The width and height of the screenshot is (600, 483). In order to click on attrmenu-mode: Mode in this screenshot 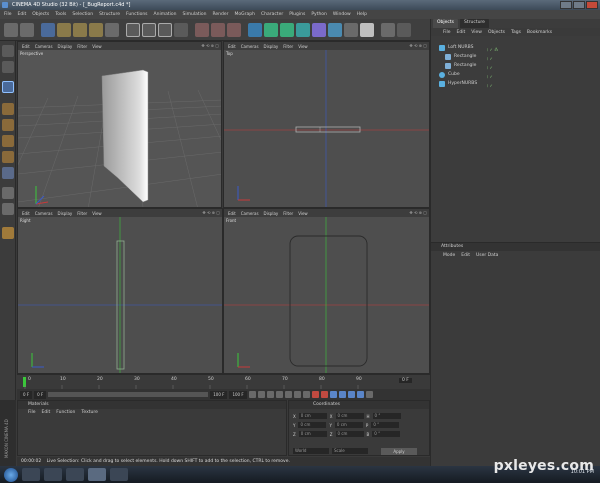, I will do `click(449, 255)`.